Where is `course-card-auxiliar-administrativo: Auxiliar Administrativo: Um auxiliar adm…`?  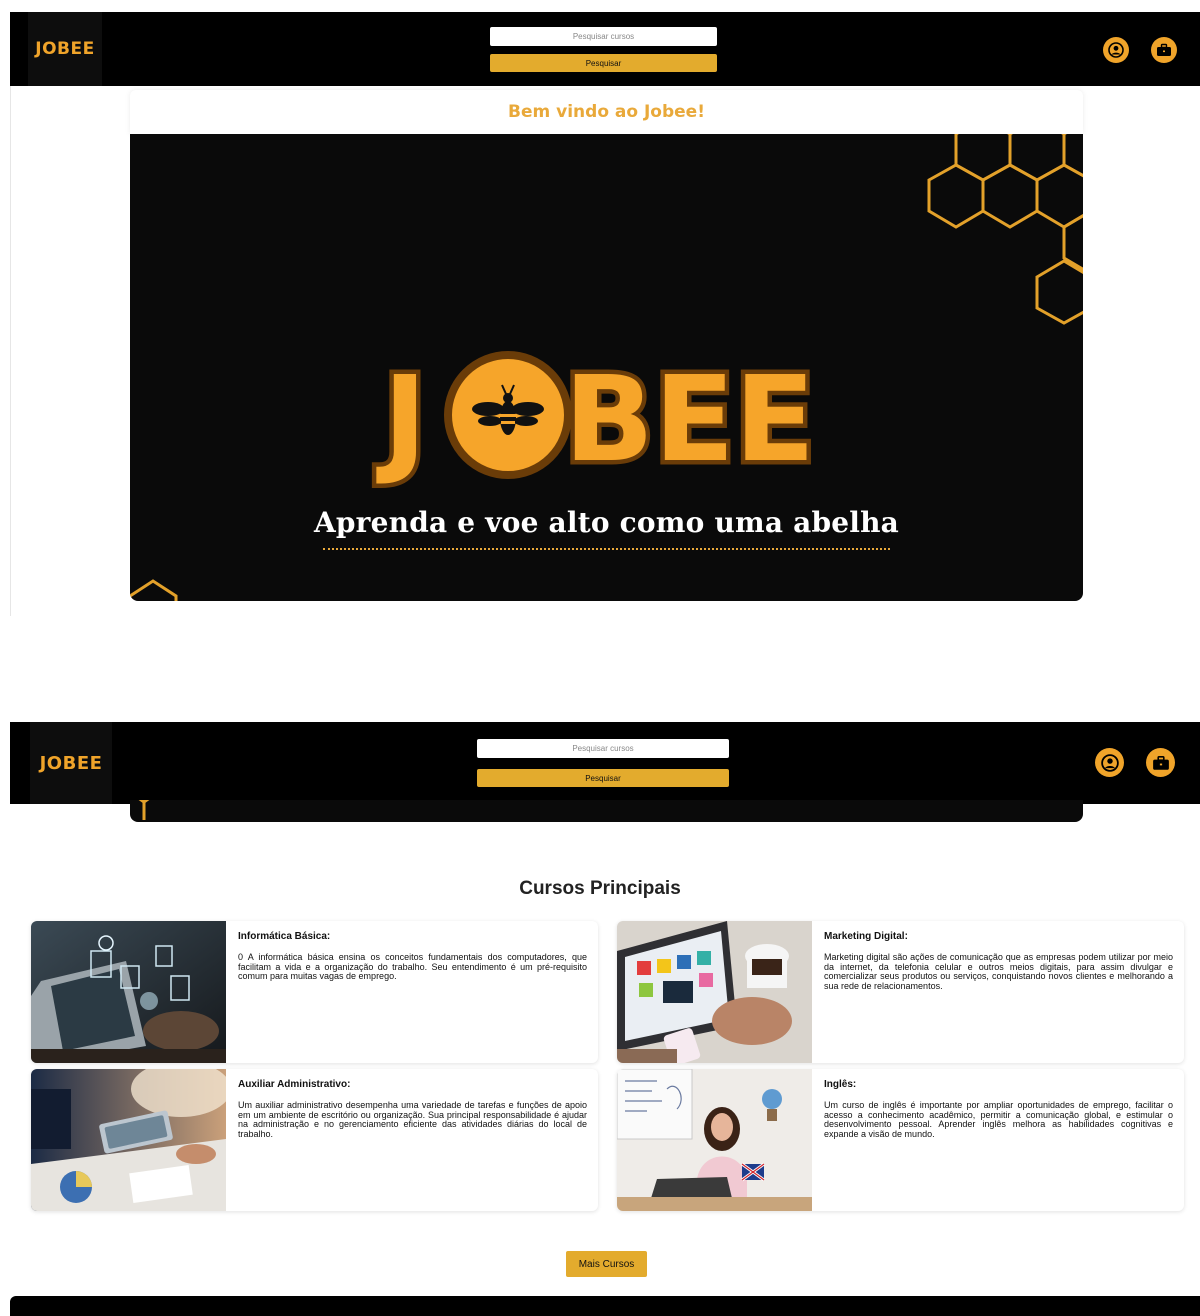 course-card-auxiliar-administrativo: Auxiliar Administrativo: Um auxiliar adm… is located at coordinates (314, 1140).